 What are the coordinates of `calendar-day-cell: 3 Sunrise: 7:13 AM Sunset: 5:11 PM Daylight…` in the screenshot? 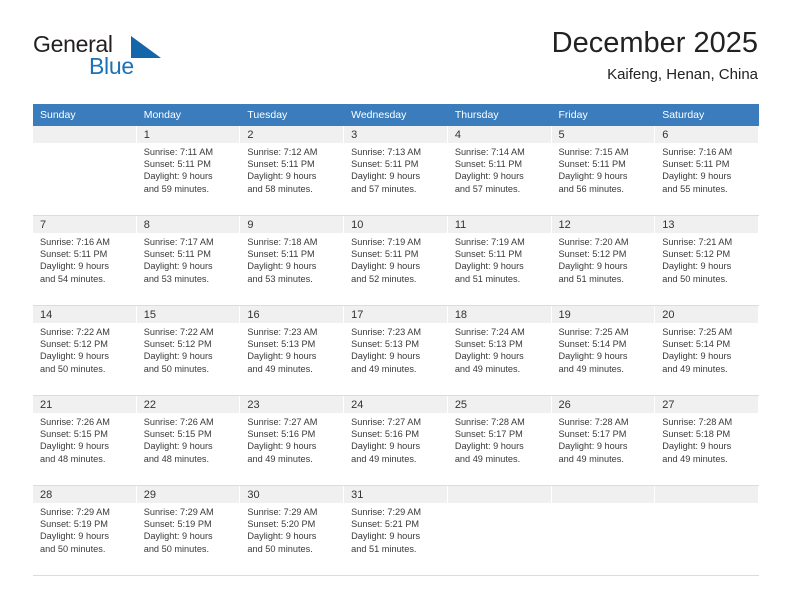 It's located at (396, 171).